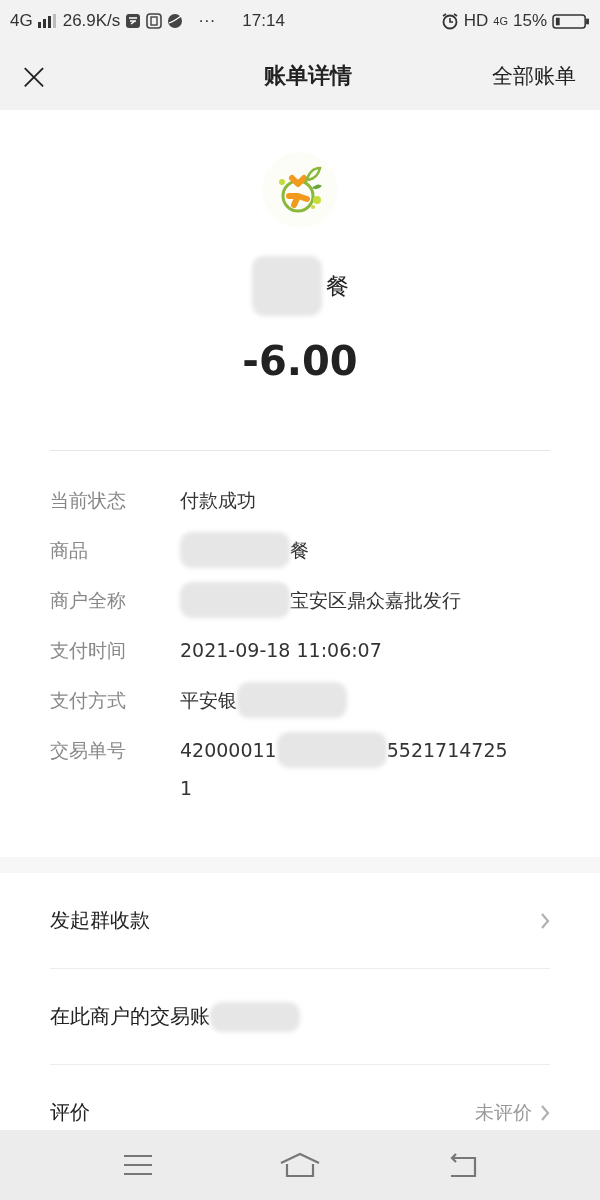 This screenshot has height=1200, width=600. What do you see at coordinates (88, 650) in the screenshot?
I see `detail-label: 支付时间` at bounding box center [88, 650].